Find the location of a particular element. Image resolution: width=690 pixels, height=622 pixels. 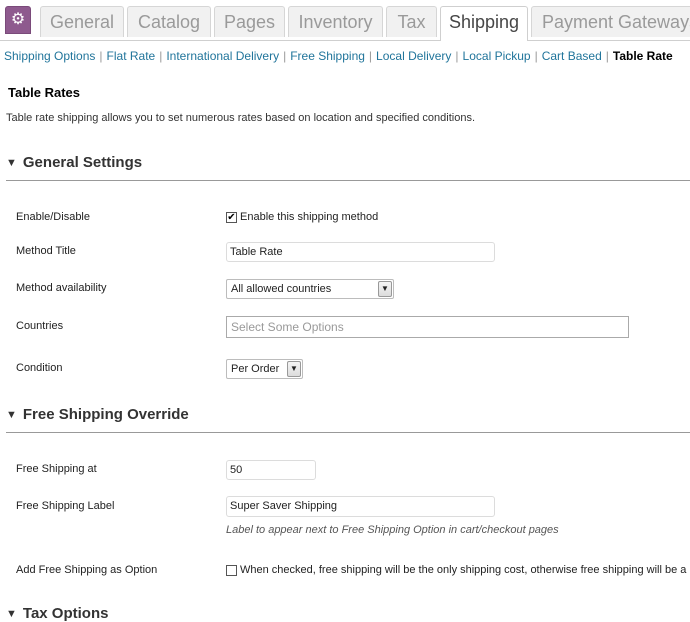

enable-disable-label: Enable/Disable is located at coordinates (53, 217).